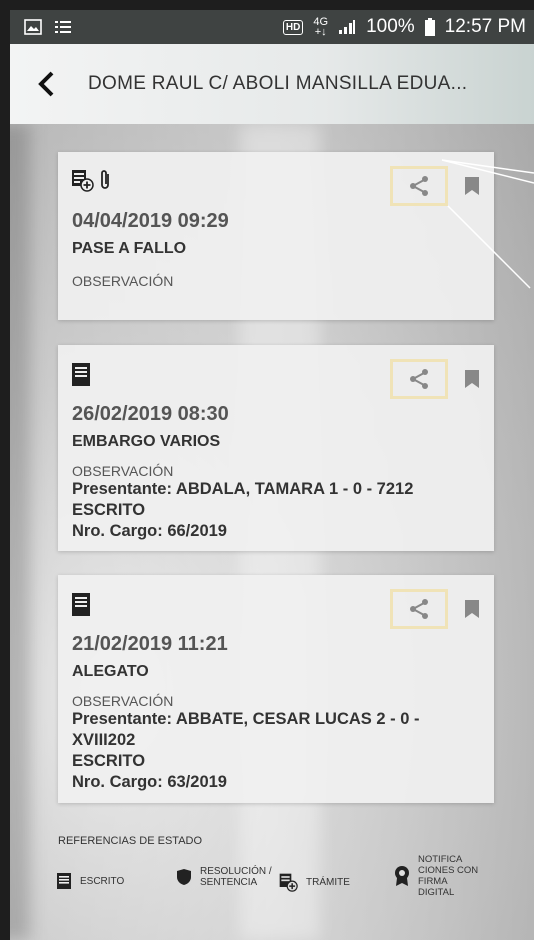  What do you see at coordinates (104, 740) in the screenshot?
I see `detail-line: XVIII202` at bounding box center [104, 740].